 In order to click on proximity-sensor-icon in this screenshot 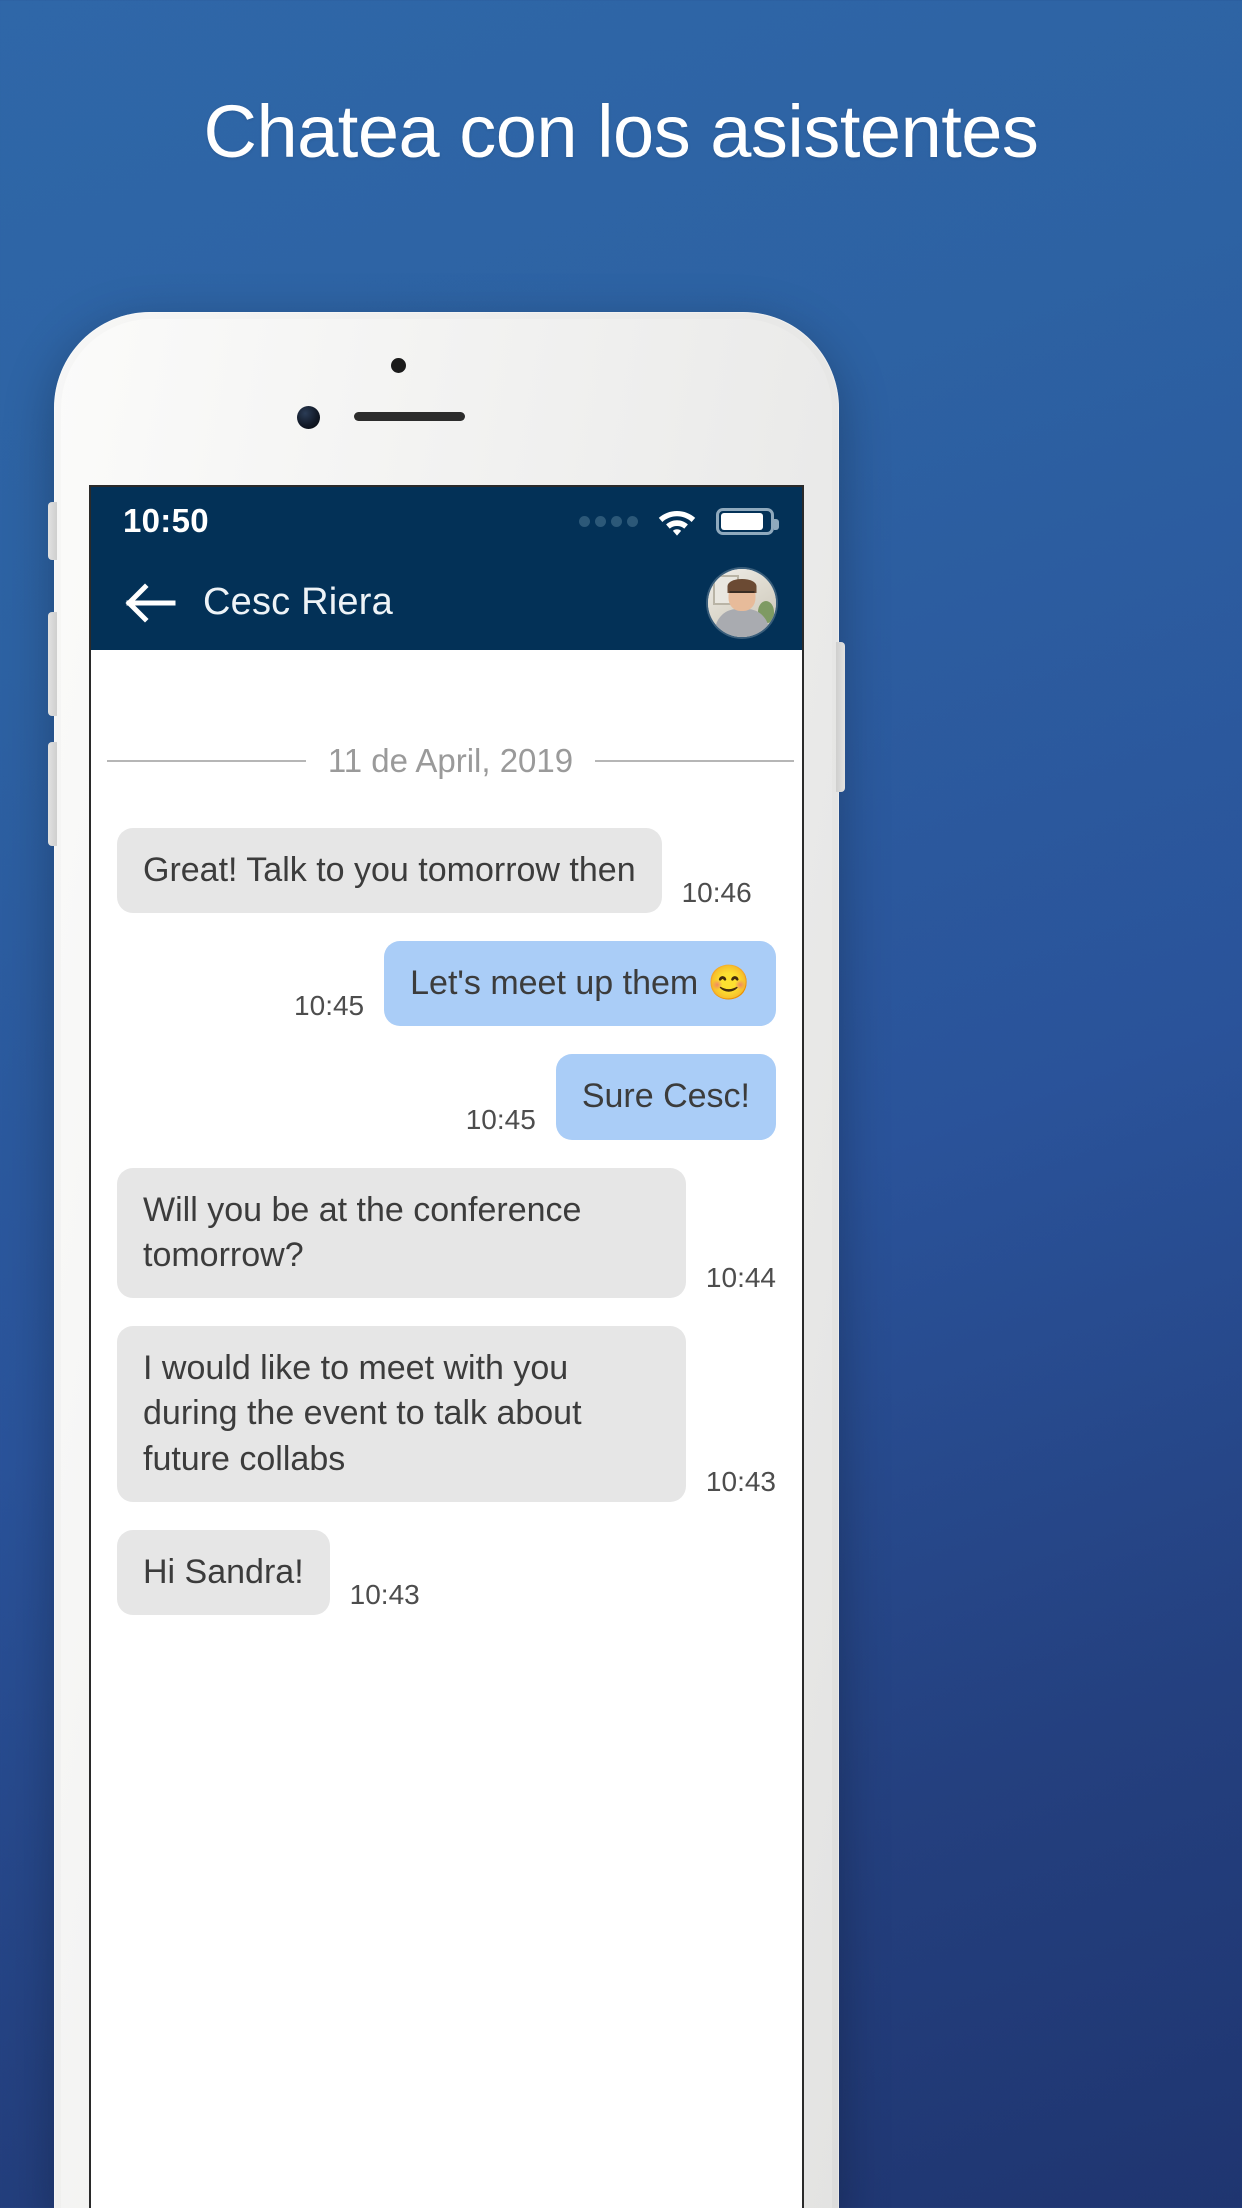, I will do `click(398, 365)`.